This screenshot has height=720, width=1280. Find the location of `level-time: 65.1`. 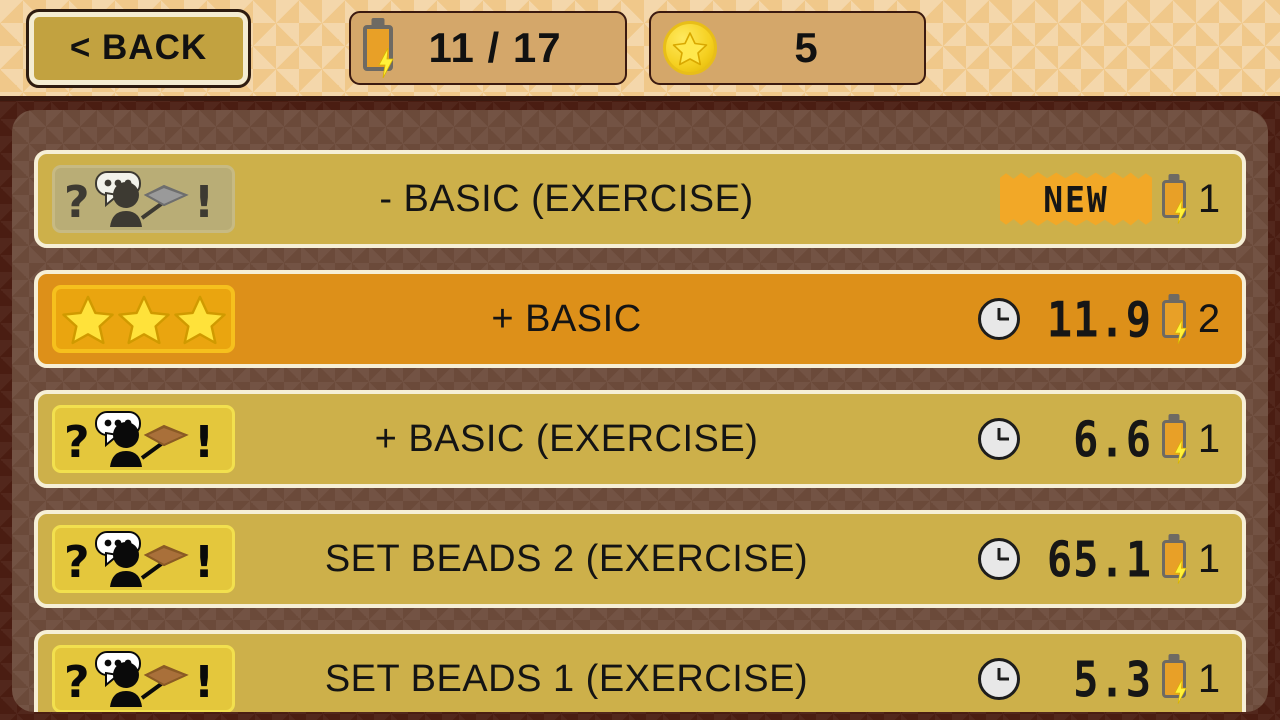

level-time: 65.1 is located at coordinates (1065, 559).